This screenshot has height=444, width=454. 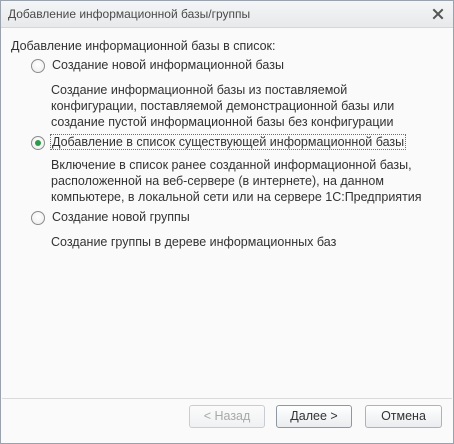 I want to click on close-icon, so click(x=438, y=14).